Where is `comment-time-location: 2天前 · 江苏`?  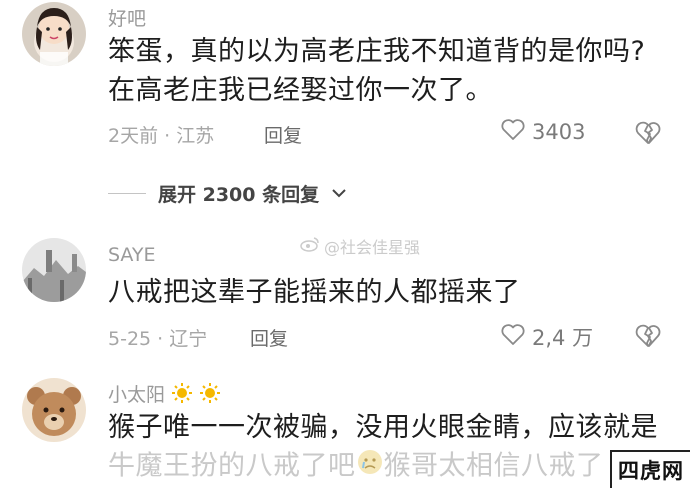
comment-time-location: 2天前 · 江苏 is located at coordinates (161, 136).